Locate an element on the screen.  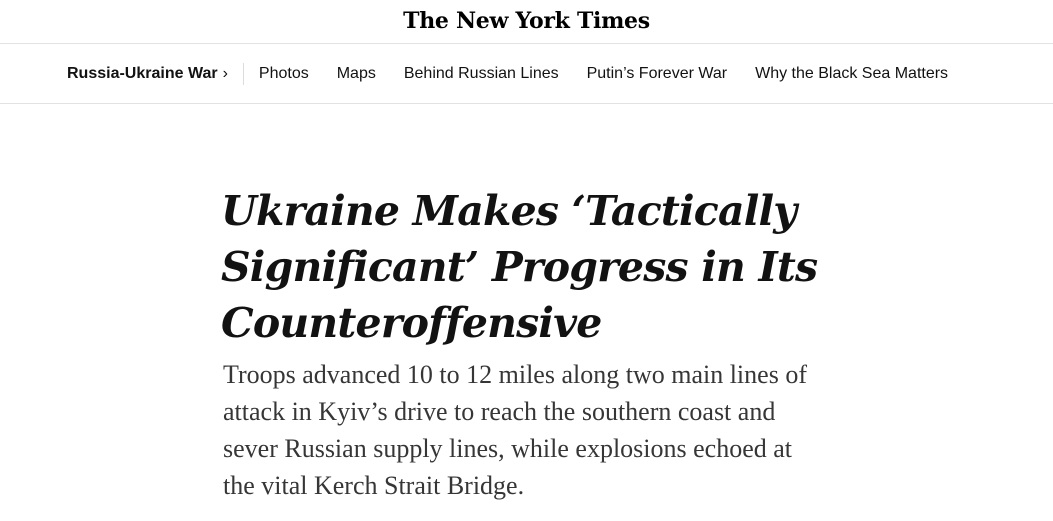
nav-link-behind-russian-lines: Behind Russian Lines is located at coordinates (481, 74).